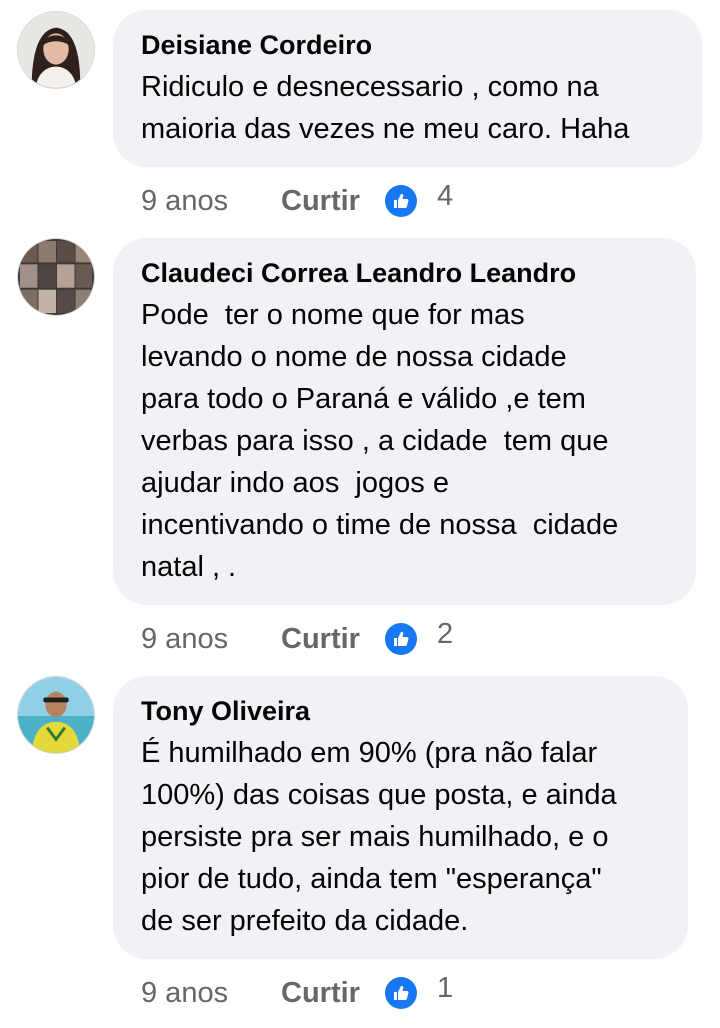  What do you see at coordinates (400, 711) in the screenshot?
I see `comment-author: Tony Oliveira` at bounding box center [400, 711].